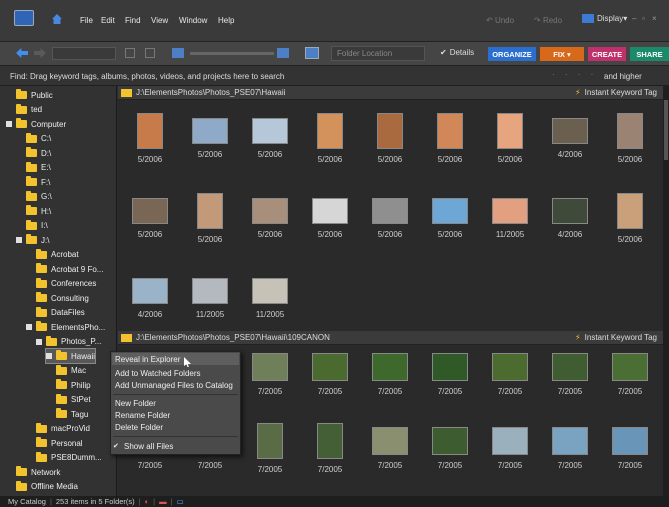  I want to click on tree-item: ted, so click(29, 110).